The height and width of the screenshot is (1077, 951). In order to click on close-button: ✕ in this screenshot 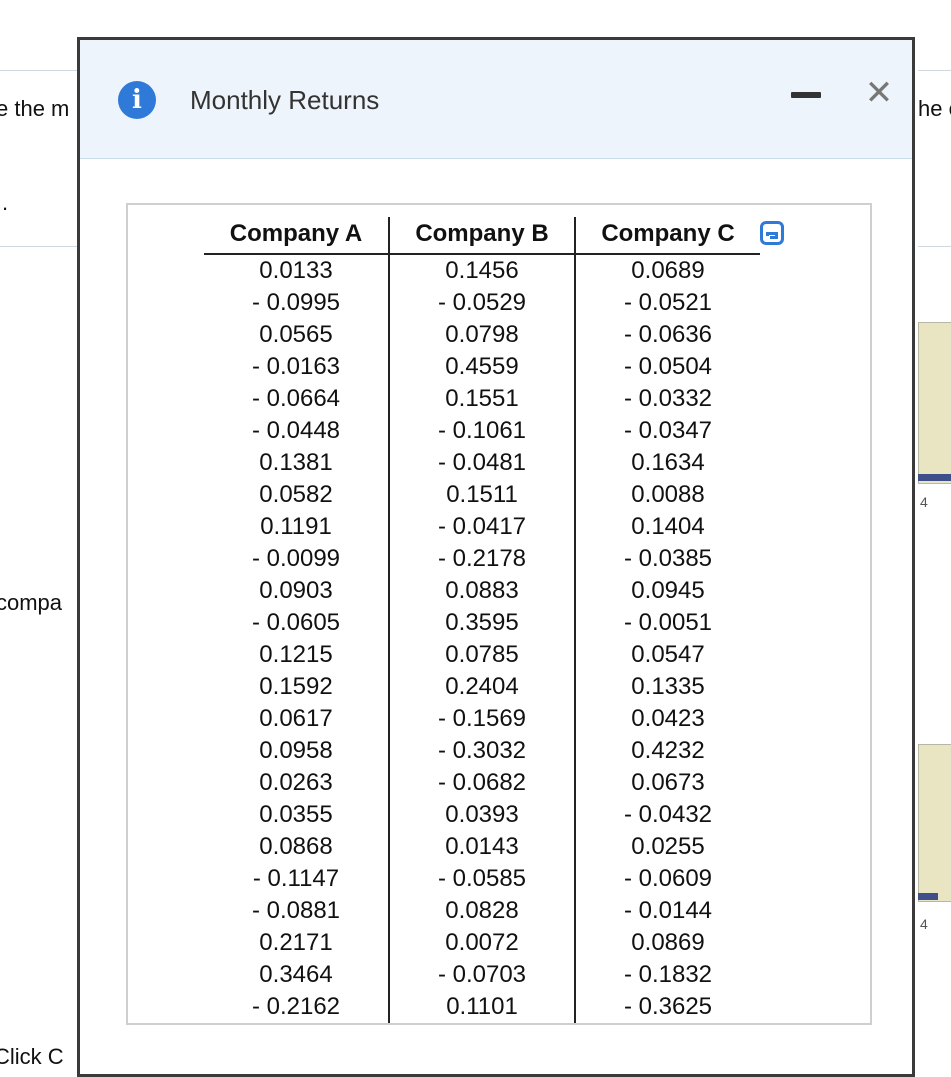, I will do `click(879, 93)`.